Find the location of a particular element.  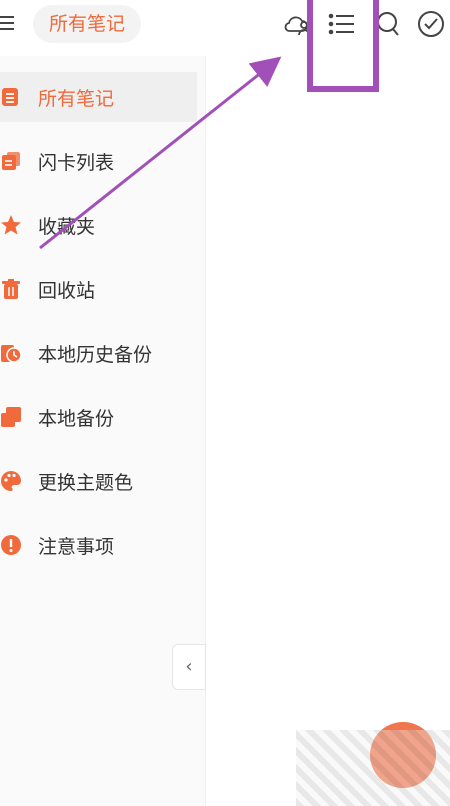

palette-icon is located at coordinates (11, 481).